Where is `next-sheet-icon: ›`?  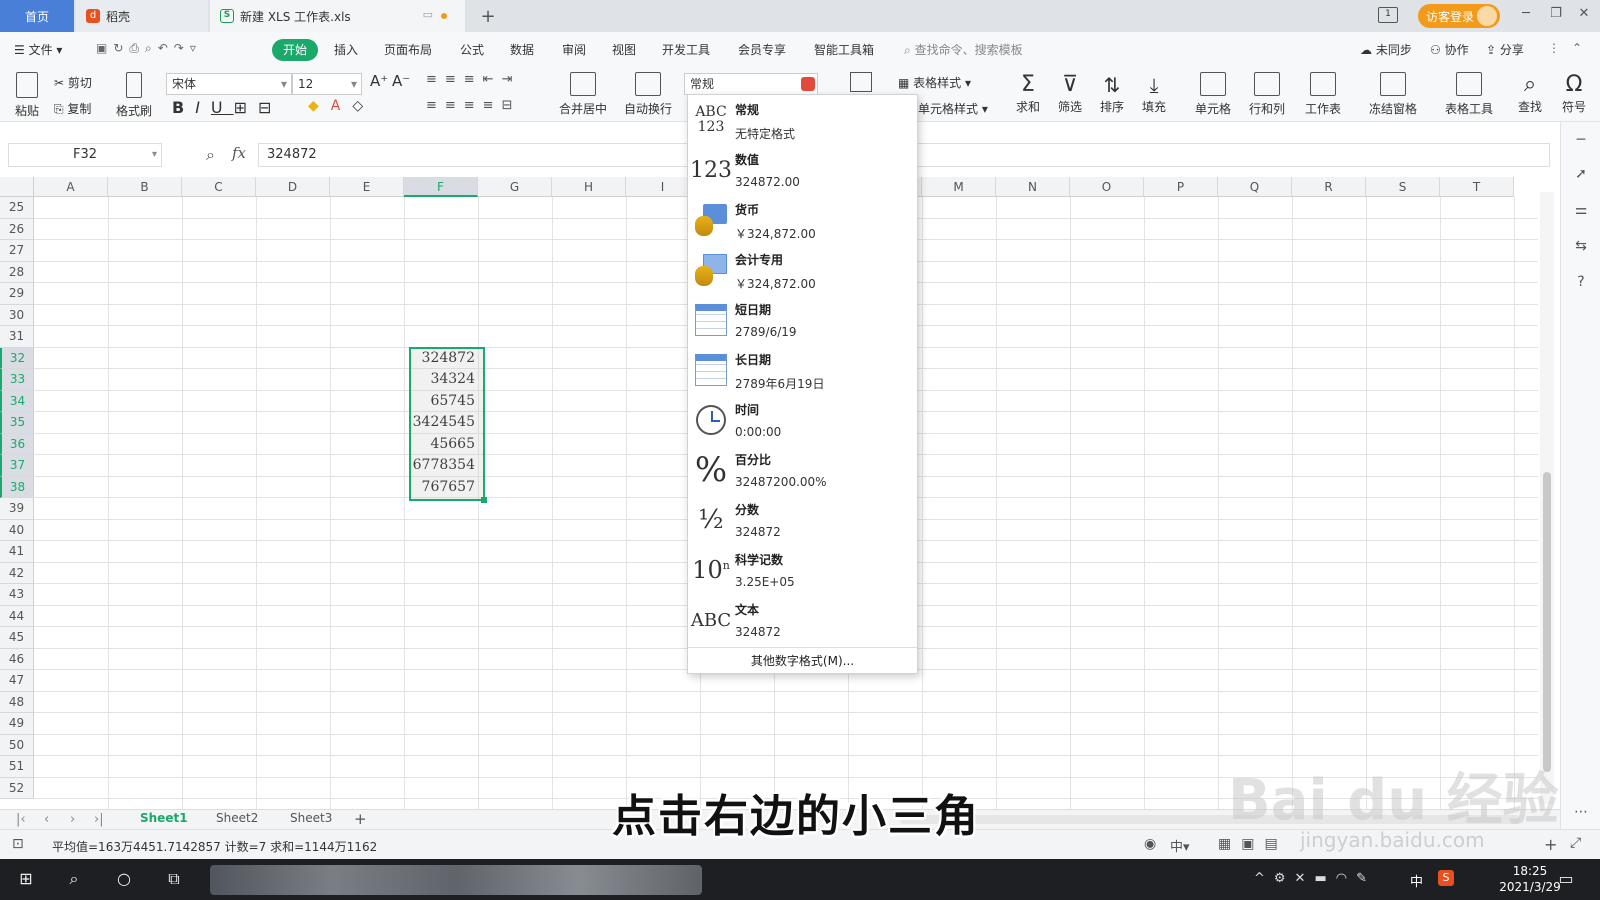
next-sheet-icon: › is located at coordinates (72, 819).